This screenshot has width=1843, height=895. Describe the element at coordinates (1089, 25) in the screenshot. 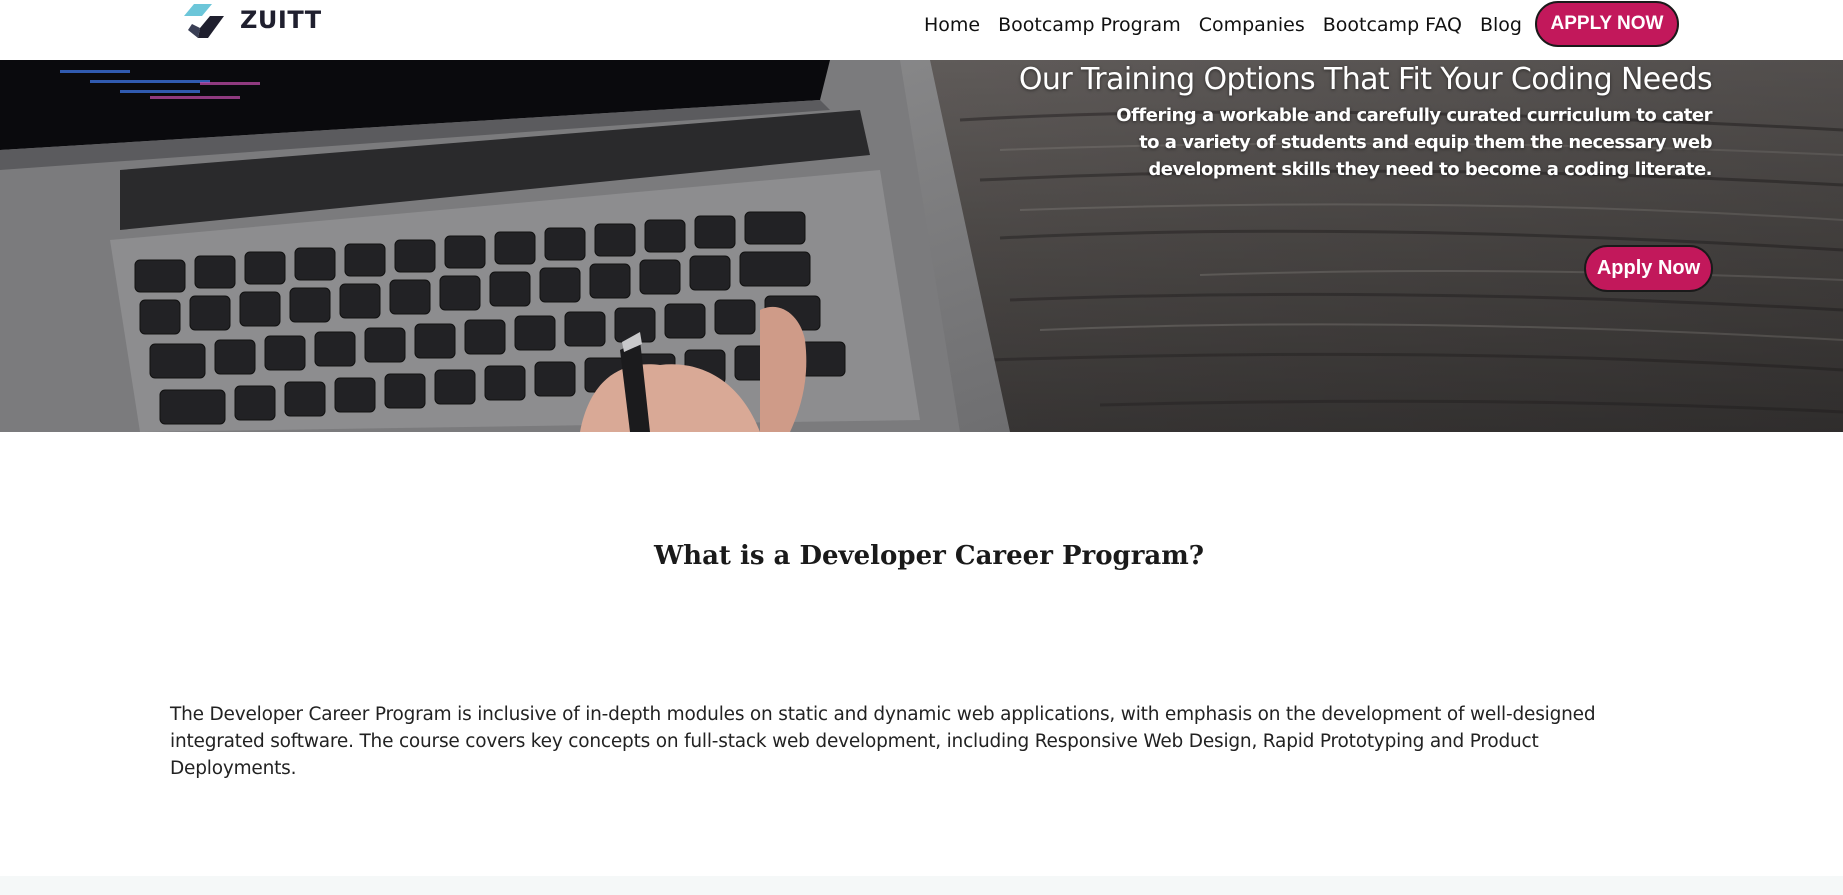

I see `nav-link-bootcamp-program: Bootcamp Program` at that location.